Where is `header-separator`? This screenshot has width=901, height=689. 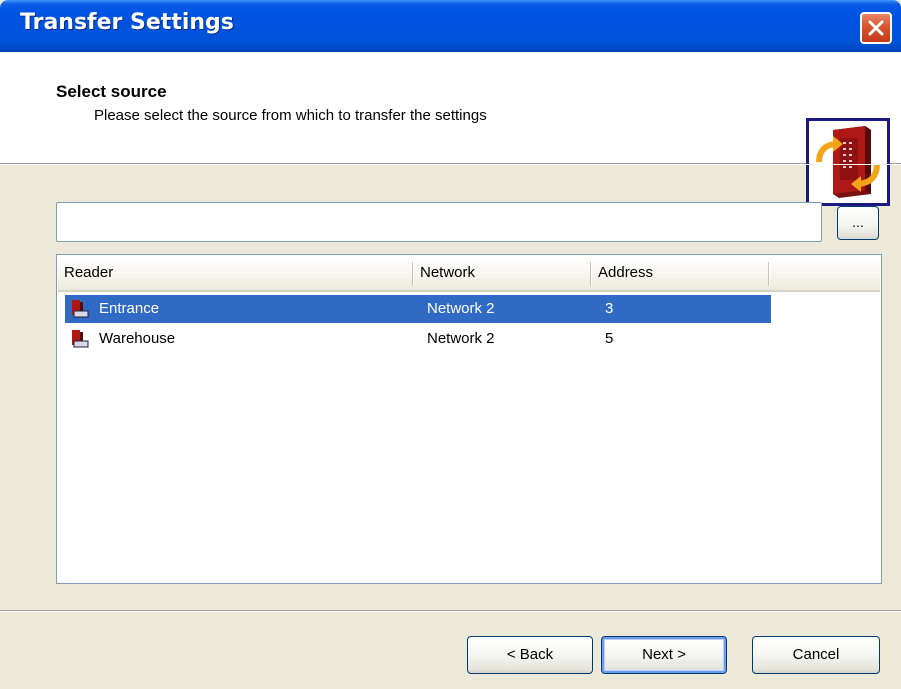 header-separator is located at coordinates (450, 164).